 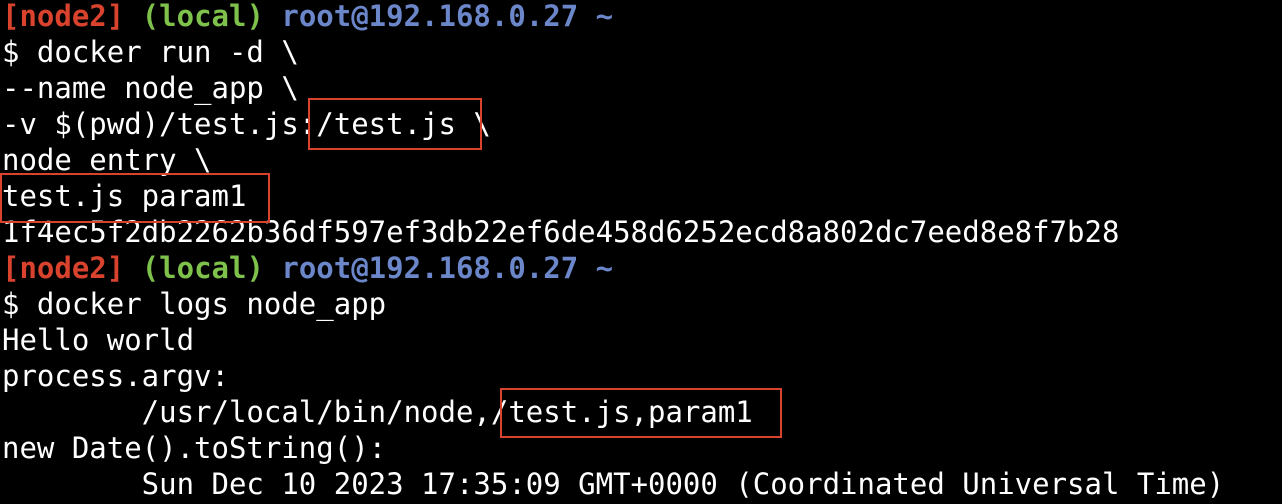 I want to click on prompt-line-2: [node2] (local) root@192.168.0.27 ~, so click(x=307, y=268).